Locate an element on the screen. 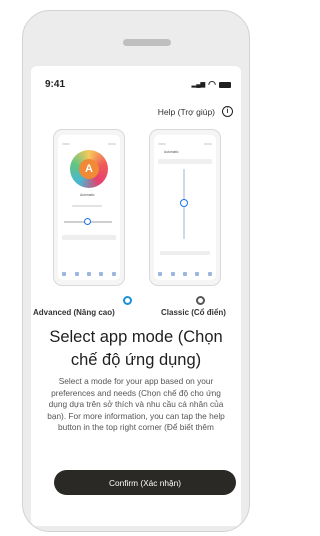 This screenshot has width=320, height=536. status-icons: ▂▄▆ ◠ is located at coordinates (211, 84).